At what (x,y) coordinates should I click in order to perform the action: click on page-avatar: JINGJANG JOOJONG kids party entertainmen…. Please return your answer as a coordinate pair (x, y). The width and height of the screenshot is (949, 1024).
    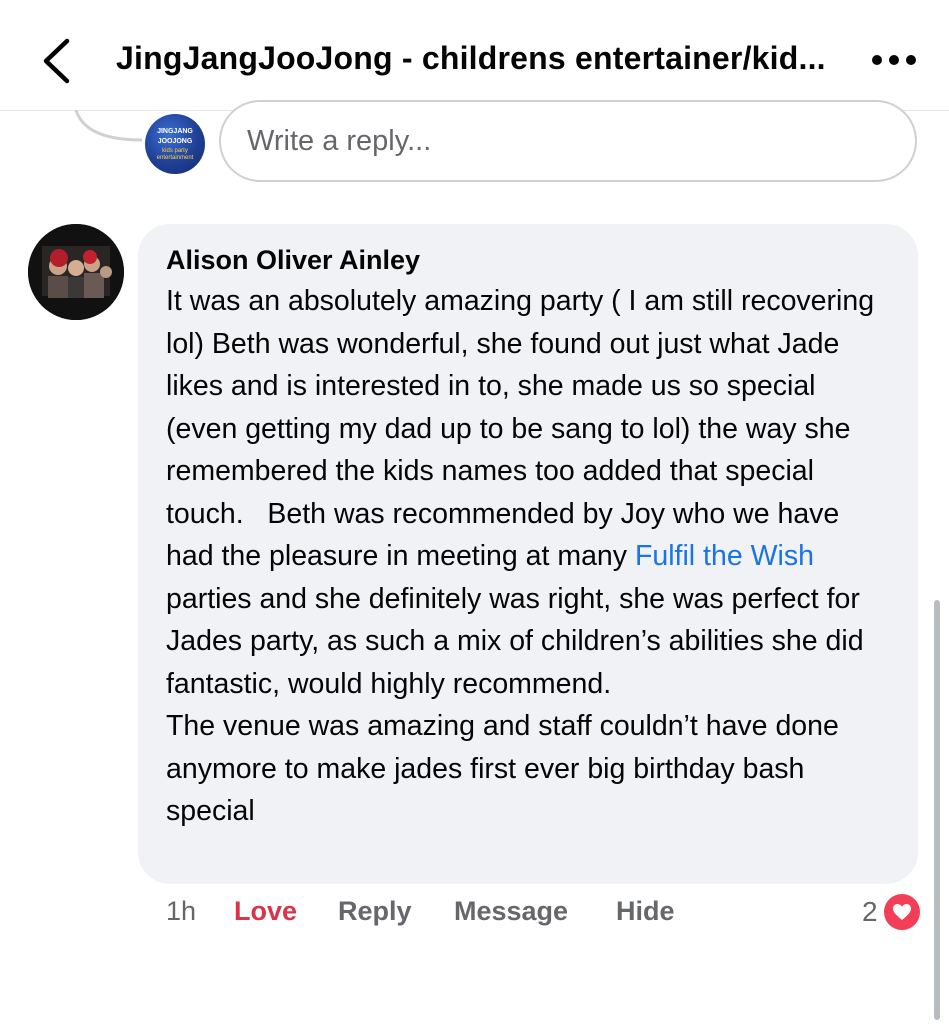
    Looking at the image, I should click on (175, 144).